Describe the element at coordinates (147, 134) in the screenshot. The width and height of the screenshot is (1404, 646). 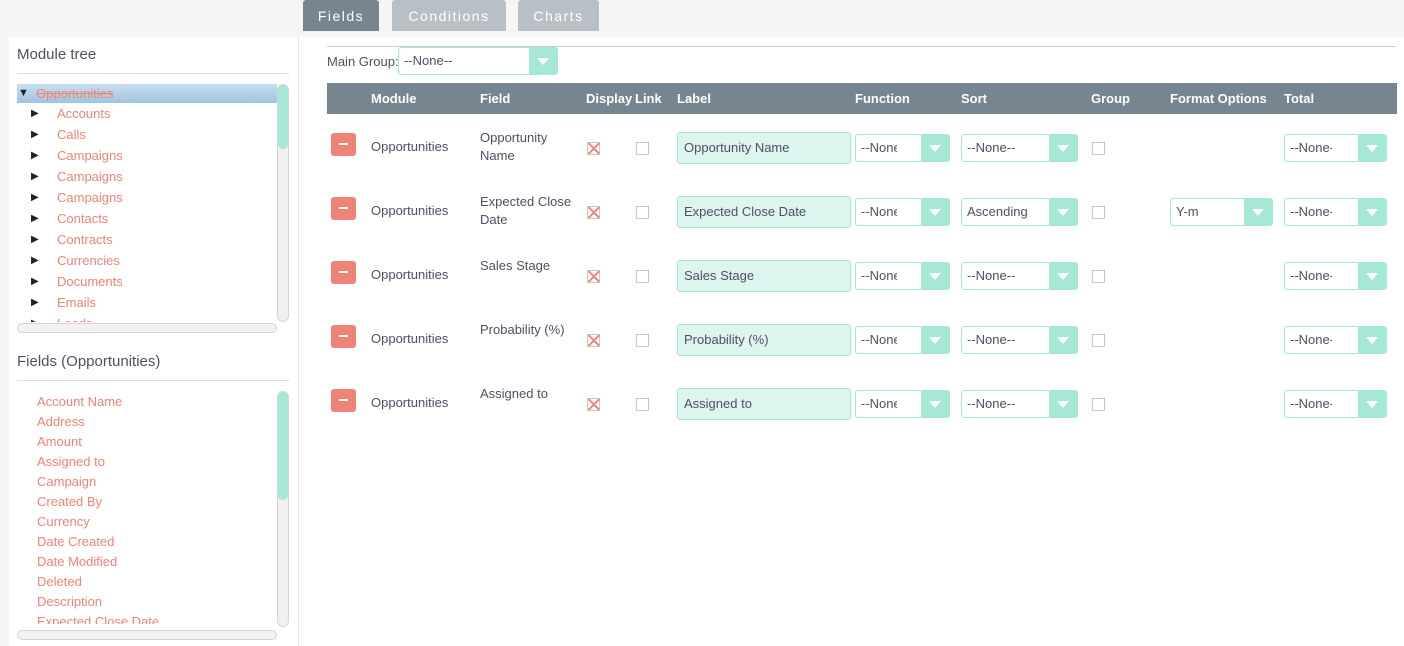
I see `tree-node: ▶ Calls` at that location.